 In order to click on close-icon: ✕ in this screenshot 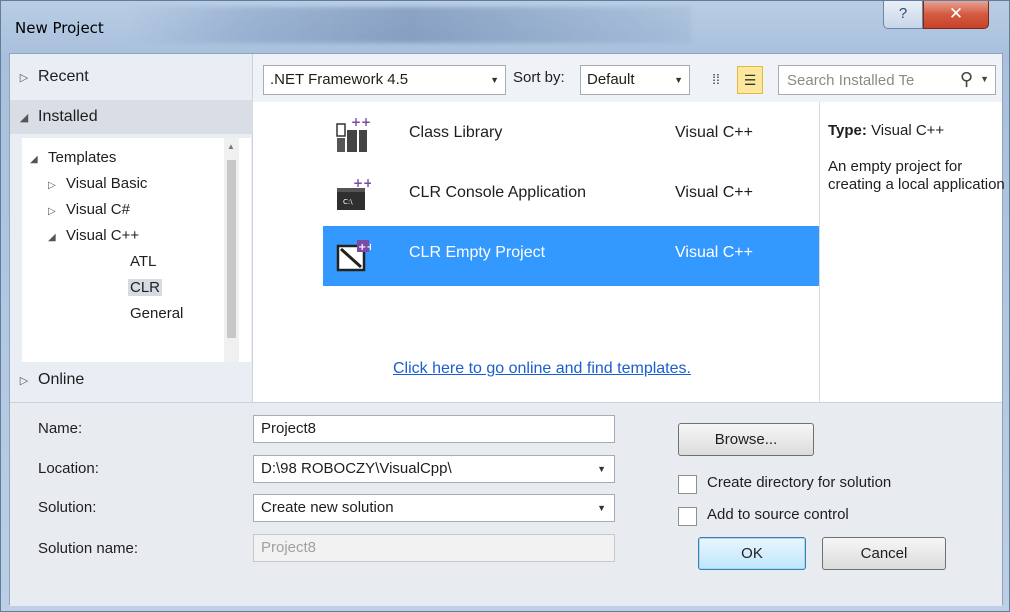, I will do `click(956, 13)`.